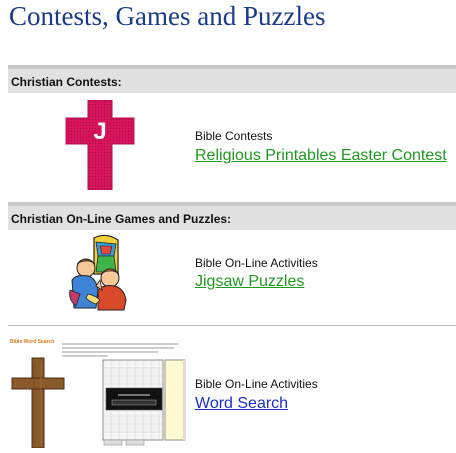 The height and width of the screenshot is (453, 456). What do you see at coordinates (249, 282) in the screenshot?
I see `link-jigsaw-puzzles: Jigsaw Puzzles` at bounding box center [249, 282].